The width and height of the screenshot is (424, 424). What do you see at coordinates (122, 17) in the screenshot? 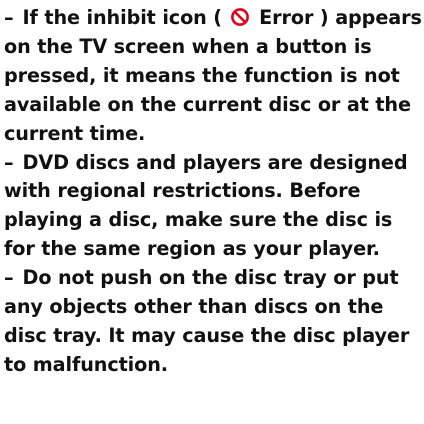
I see `note-text-before-icon: If the inhibit icon (` at bounding box center [122, 17].